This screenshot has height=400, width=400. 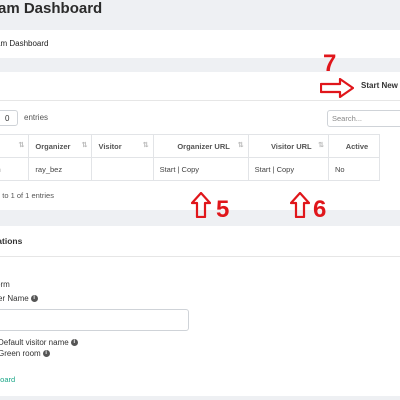 I want to click on column-header-room: om⇅, so click(x=15, y=146).